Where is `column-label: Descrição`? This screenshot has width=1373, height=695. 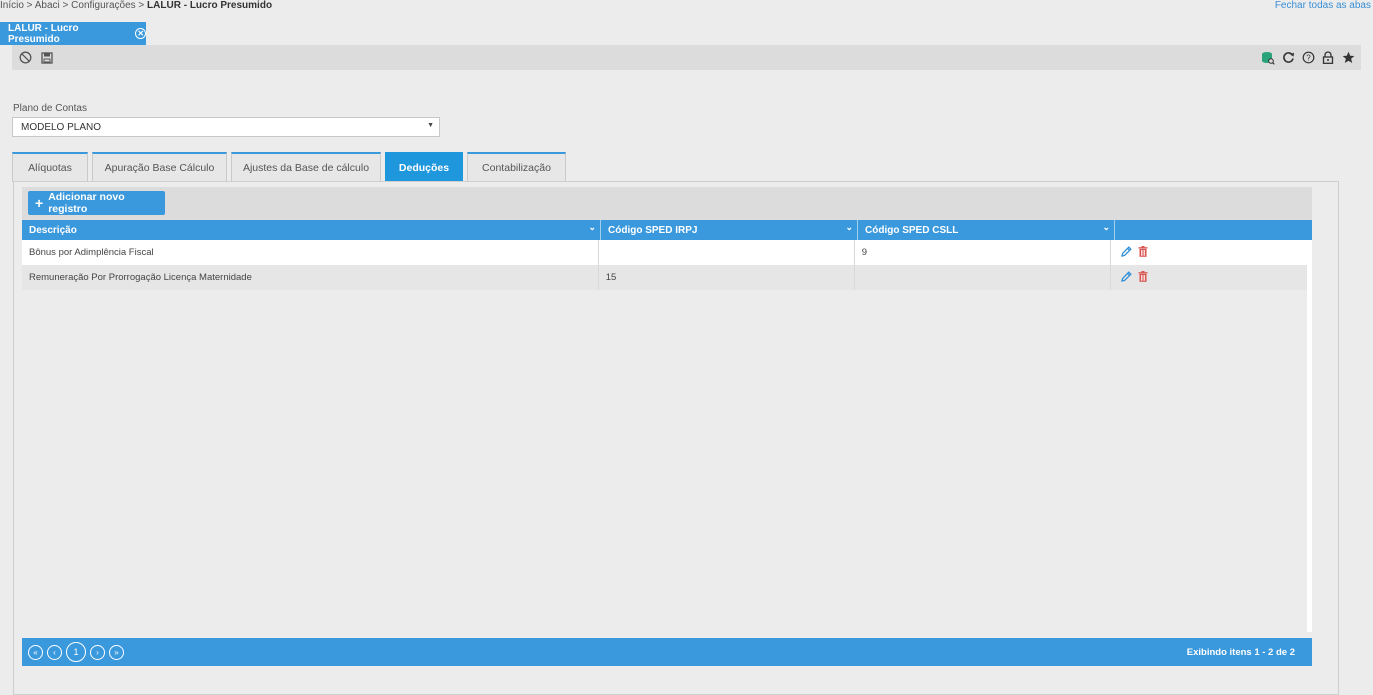 column-label: Descrição is located at coordinates (53, 230).